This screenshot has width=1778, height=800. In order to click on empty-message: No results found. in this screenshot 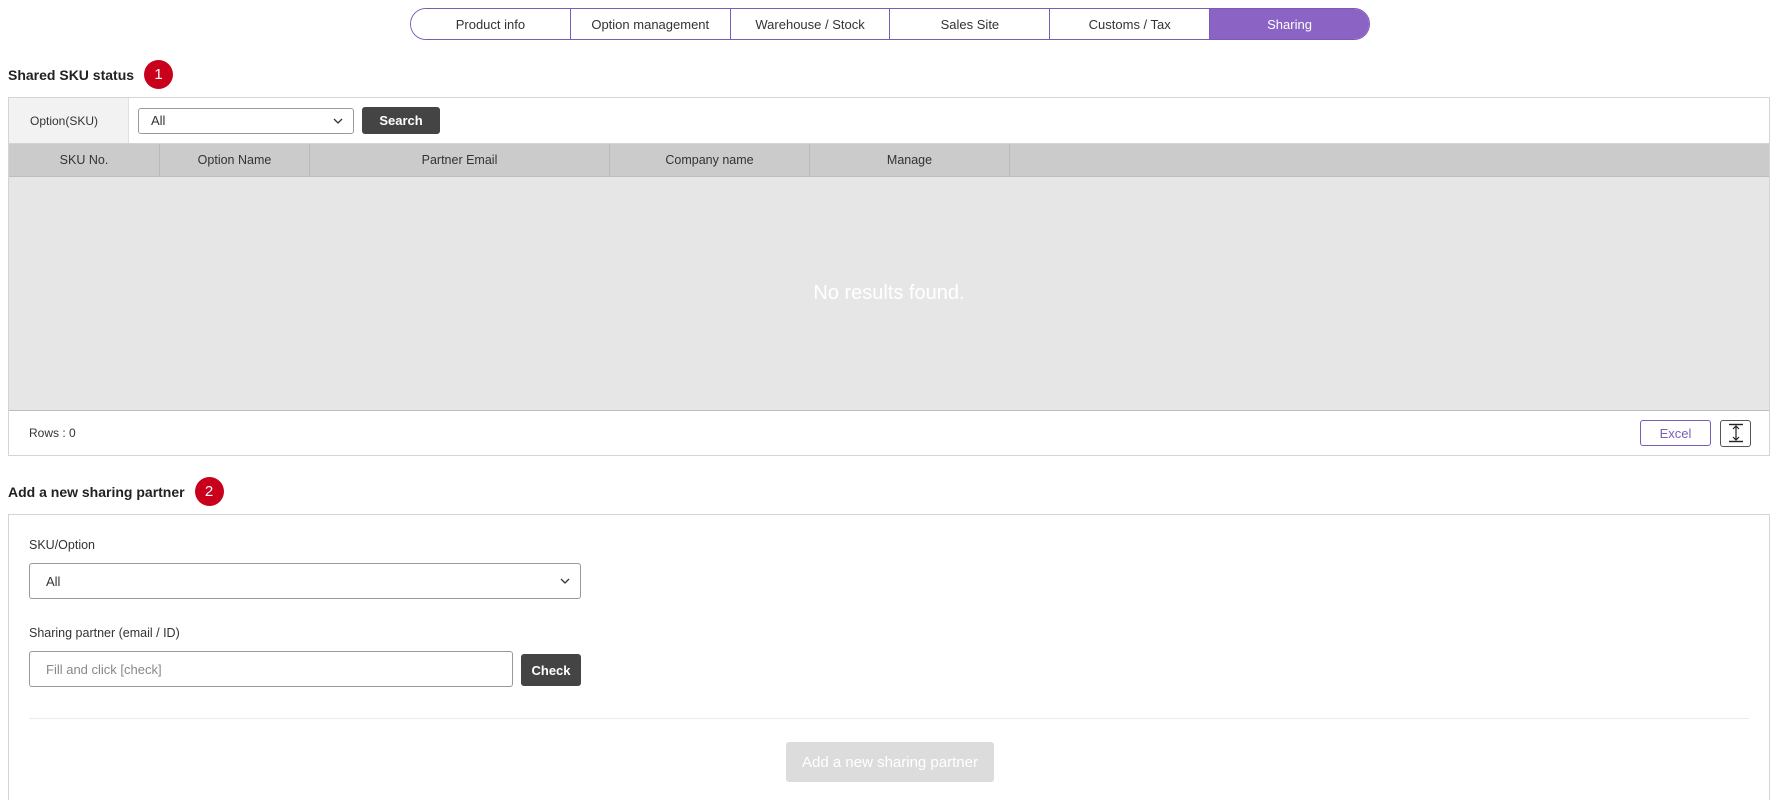, I will do `click(889, 293)`.